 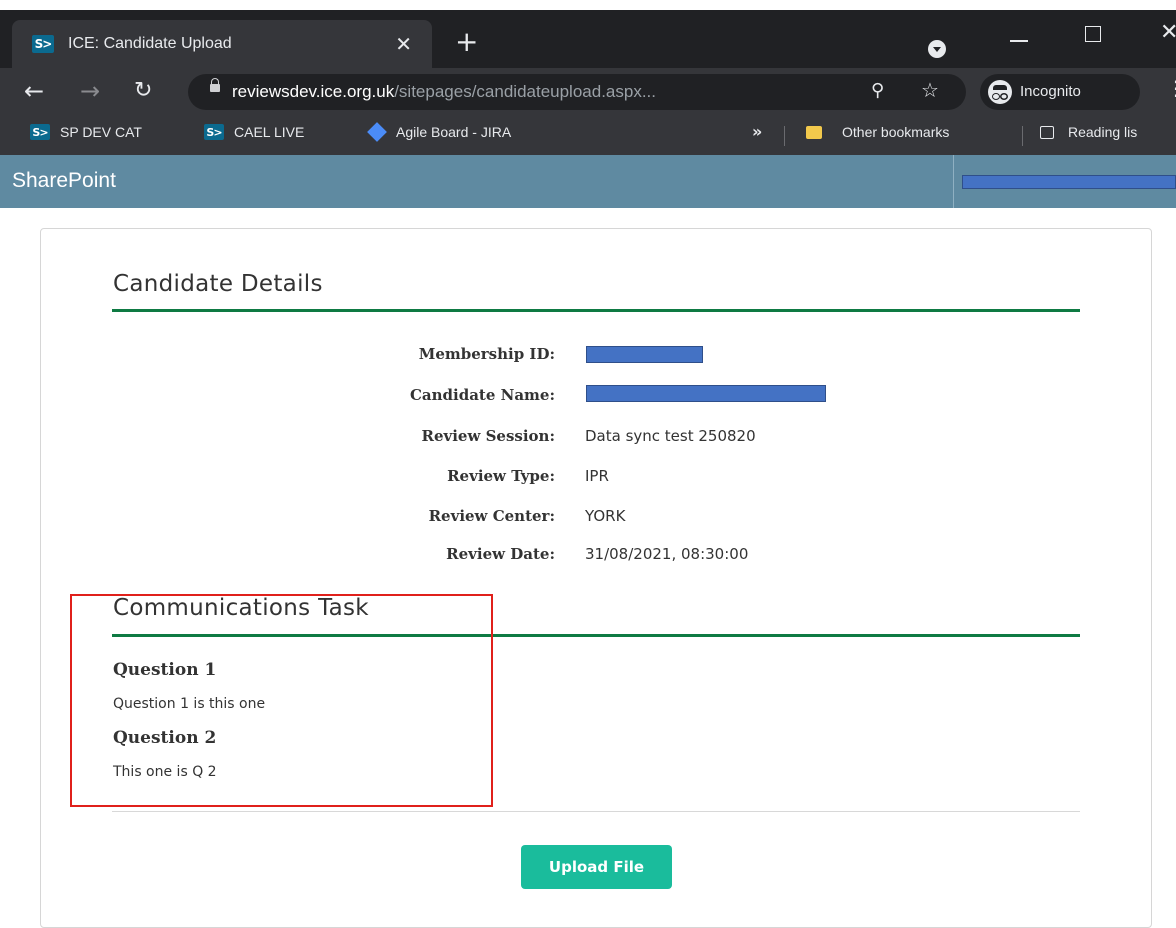 I want to click on redacted-candidate-name, so click(x=706, y=393).